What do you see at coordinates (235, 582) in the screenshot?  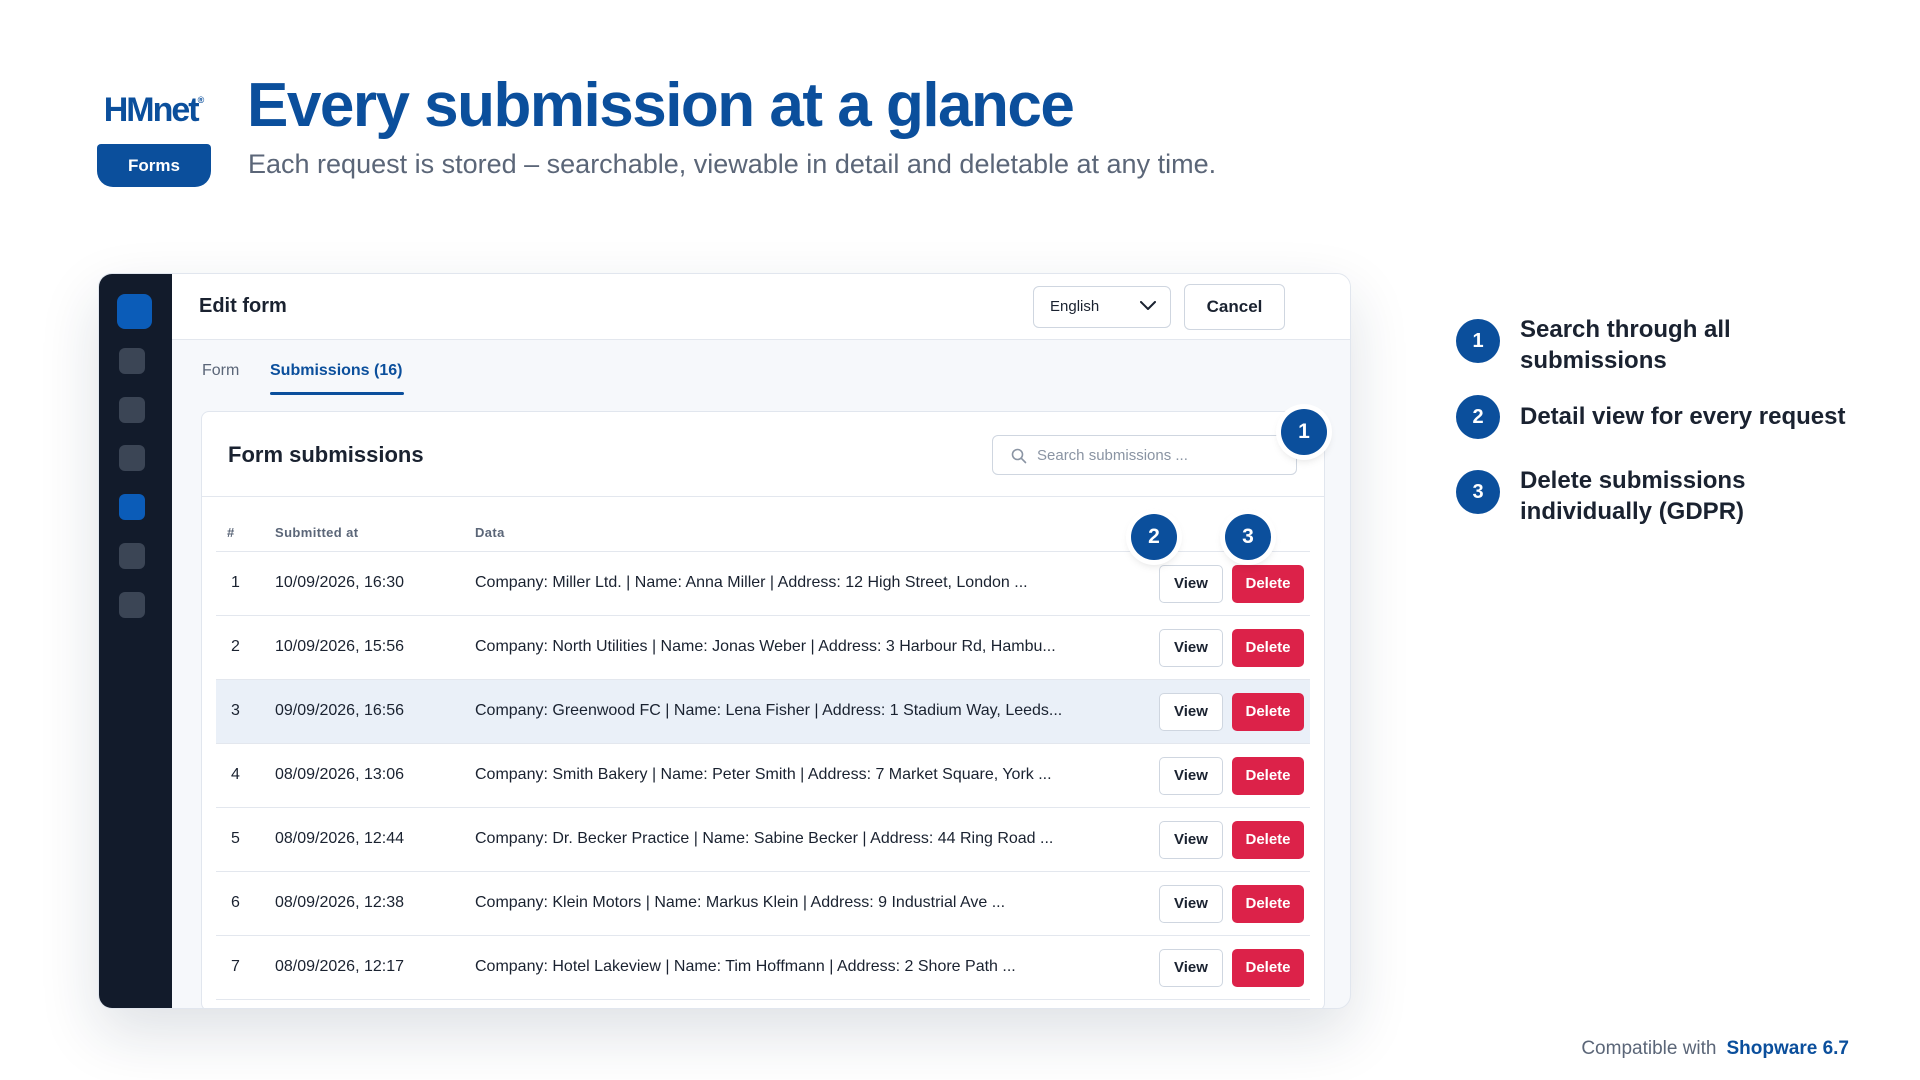 I see `row-number: 1` at bounding box center [235, 582].